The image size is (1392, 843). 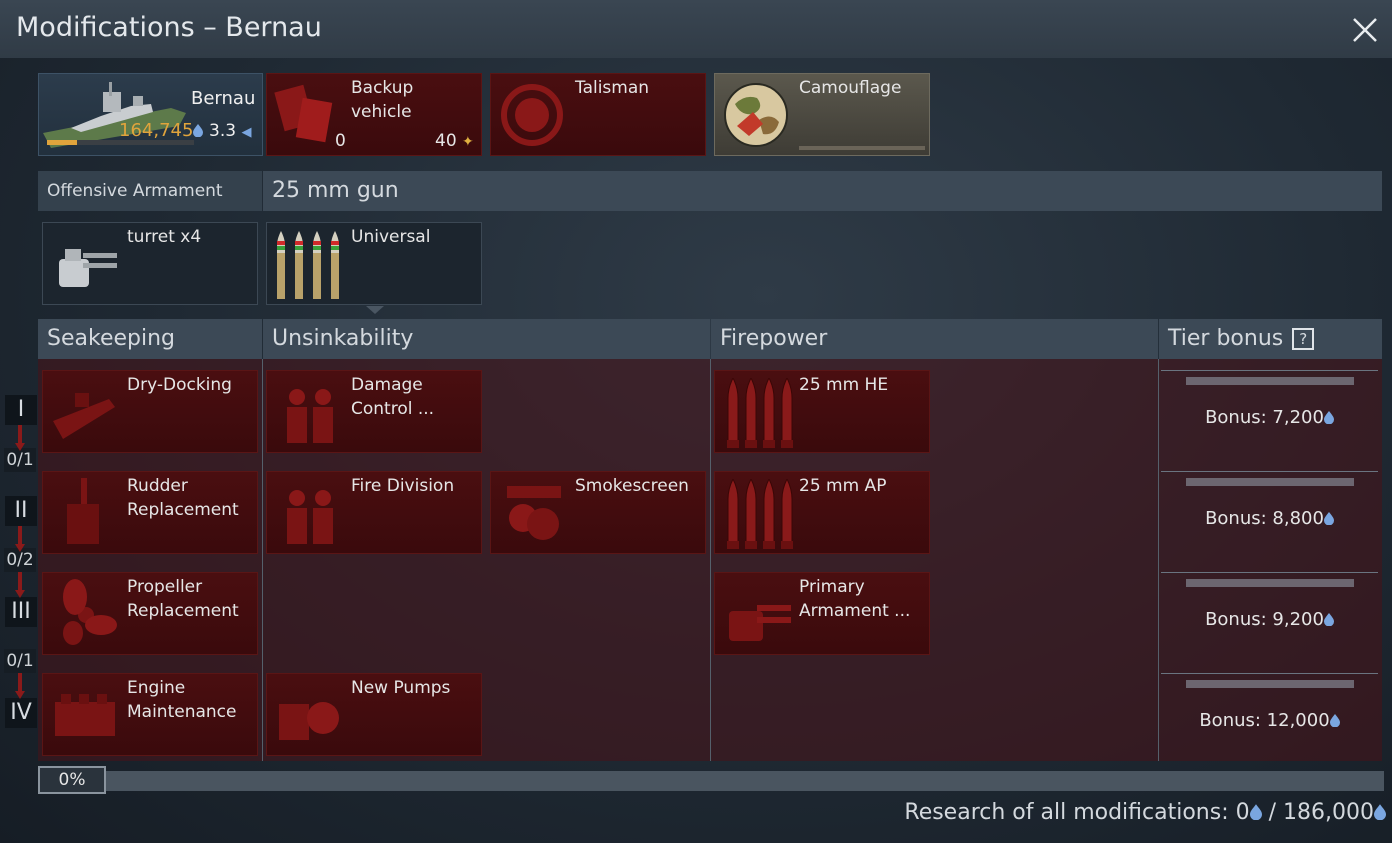 I want to click on window-title: Modifications – Bernau, so click(x=169, y=27).